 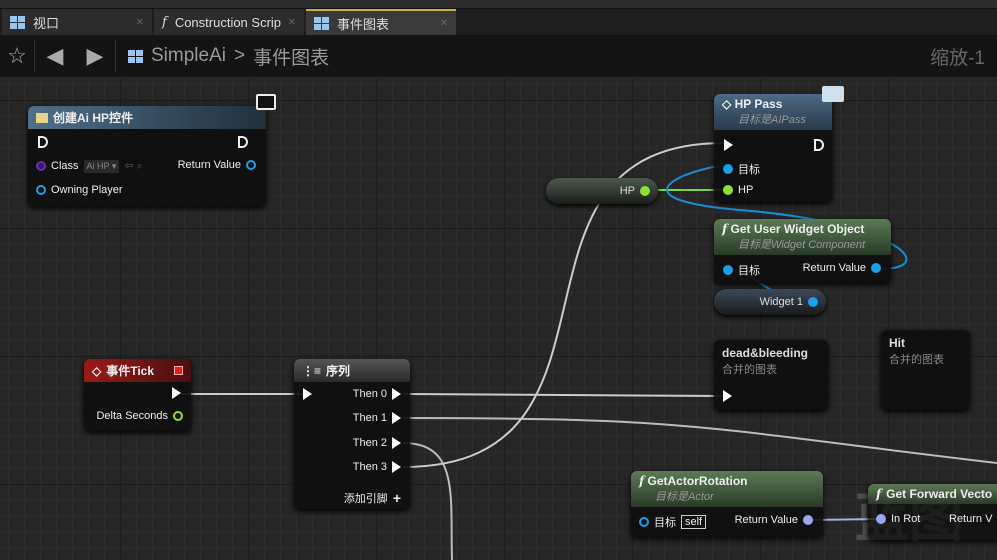 What do you see at coordinates (694, 522) in the screenshot?
I see `self-value: self` at bounding box center [694, 522].